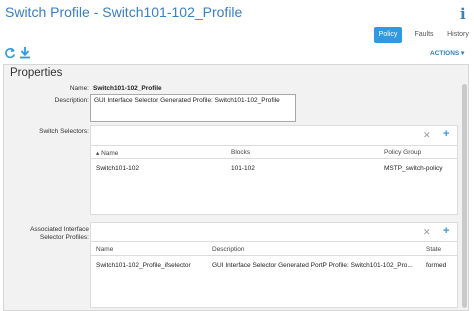 The image size is (474, 311). What do you see at coordinates (10, 53) in the screenshot?
I see `refresh-icon` at bounding box center [10, 53].